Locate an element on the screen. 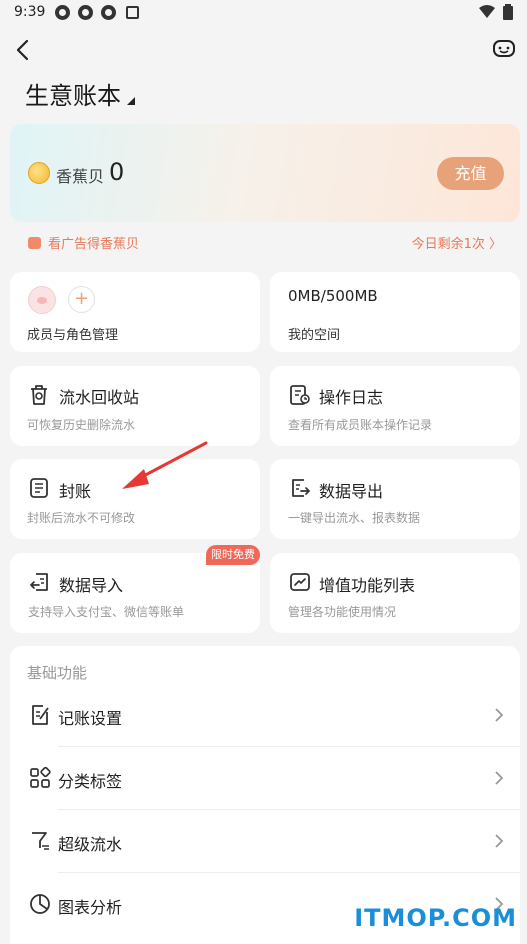 The width and height of the screenshot is (527, 944). back-arrow-icon is located at coordinates (24, 50).